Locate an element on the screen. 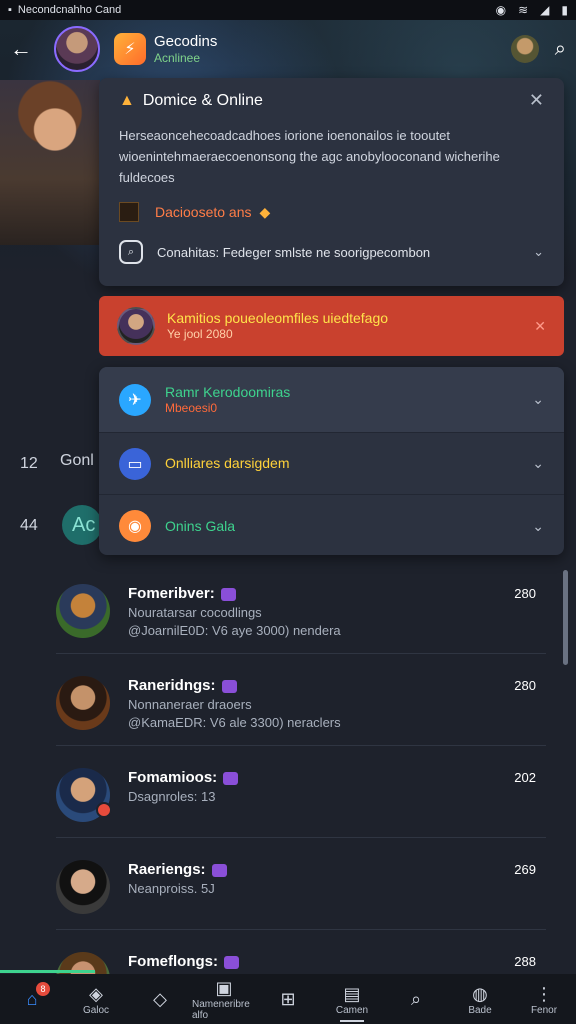 This screenshot has height=1024, width=576. nav-item-0: ⌂ 8 is located at coordinates (32, 999).